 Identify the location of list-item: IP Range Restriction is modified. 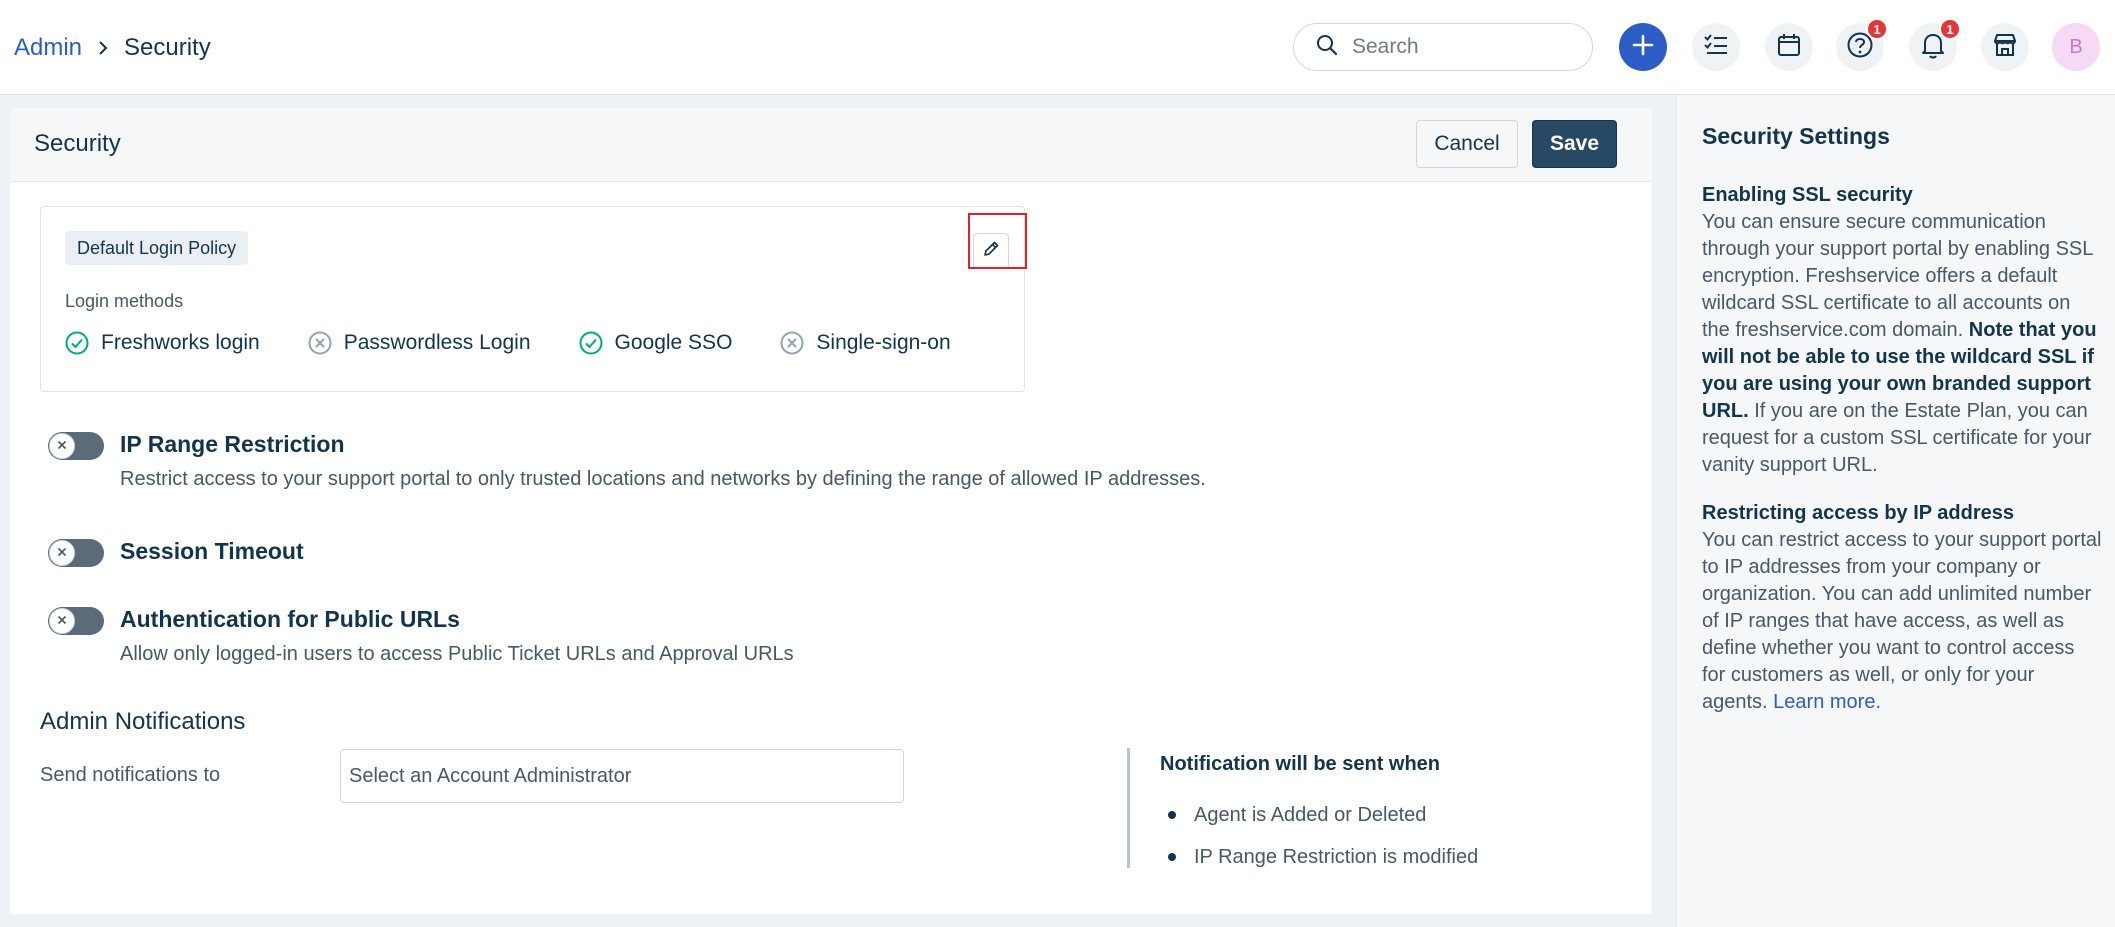
(1323, 857).